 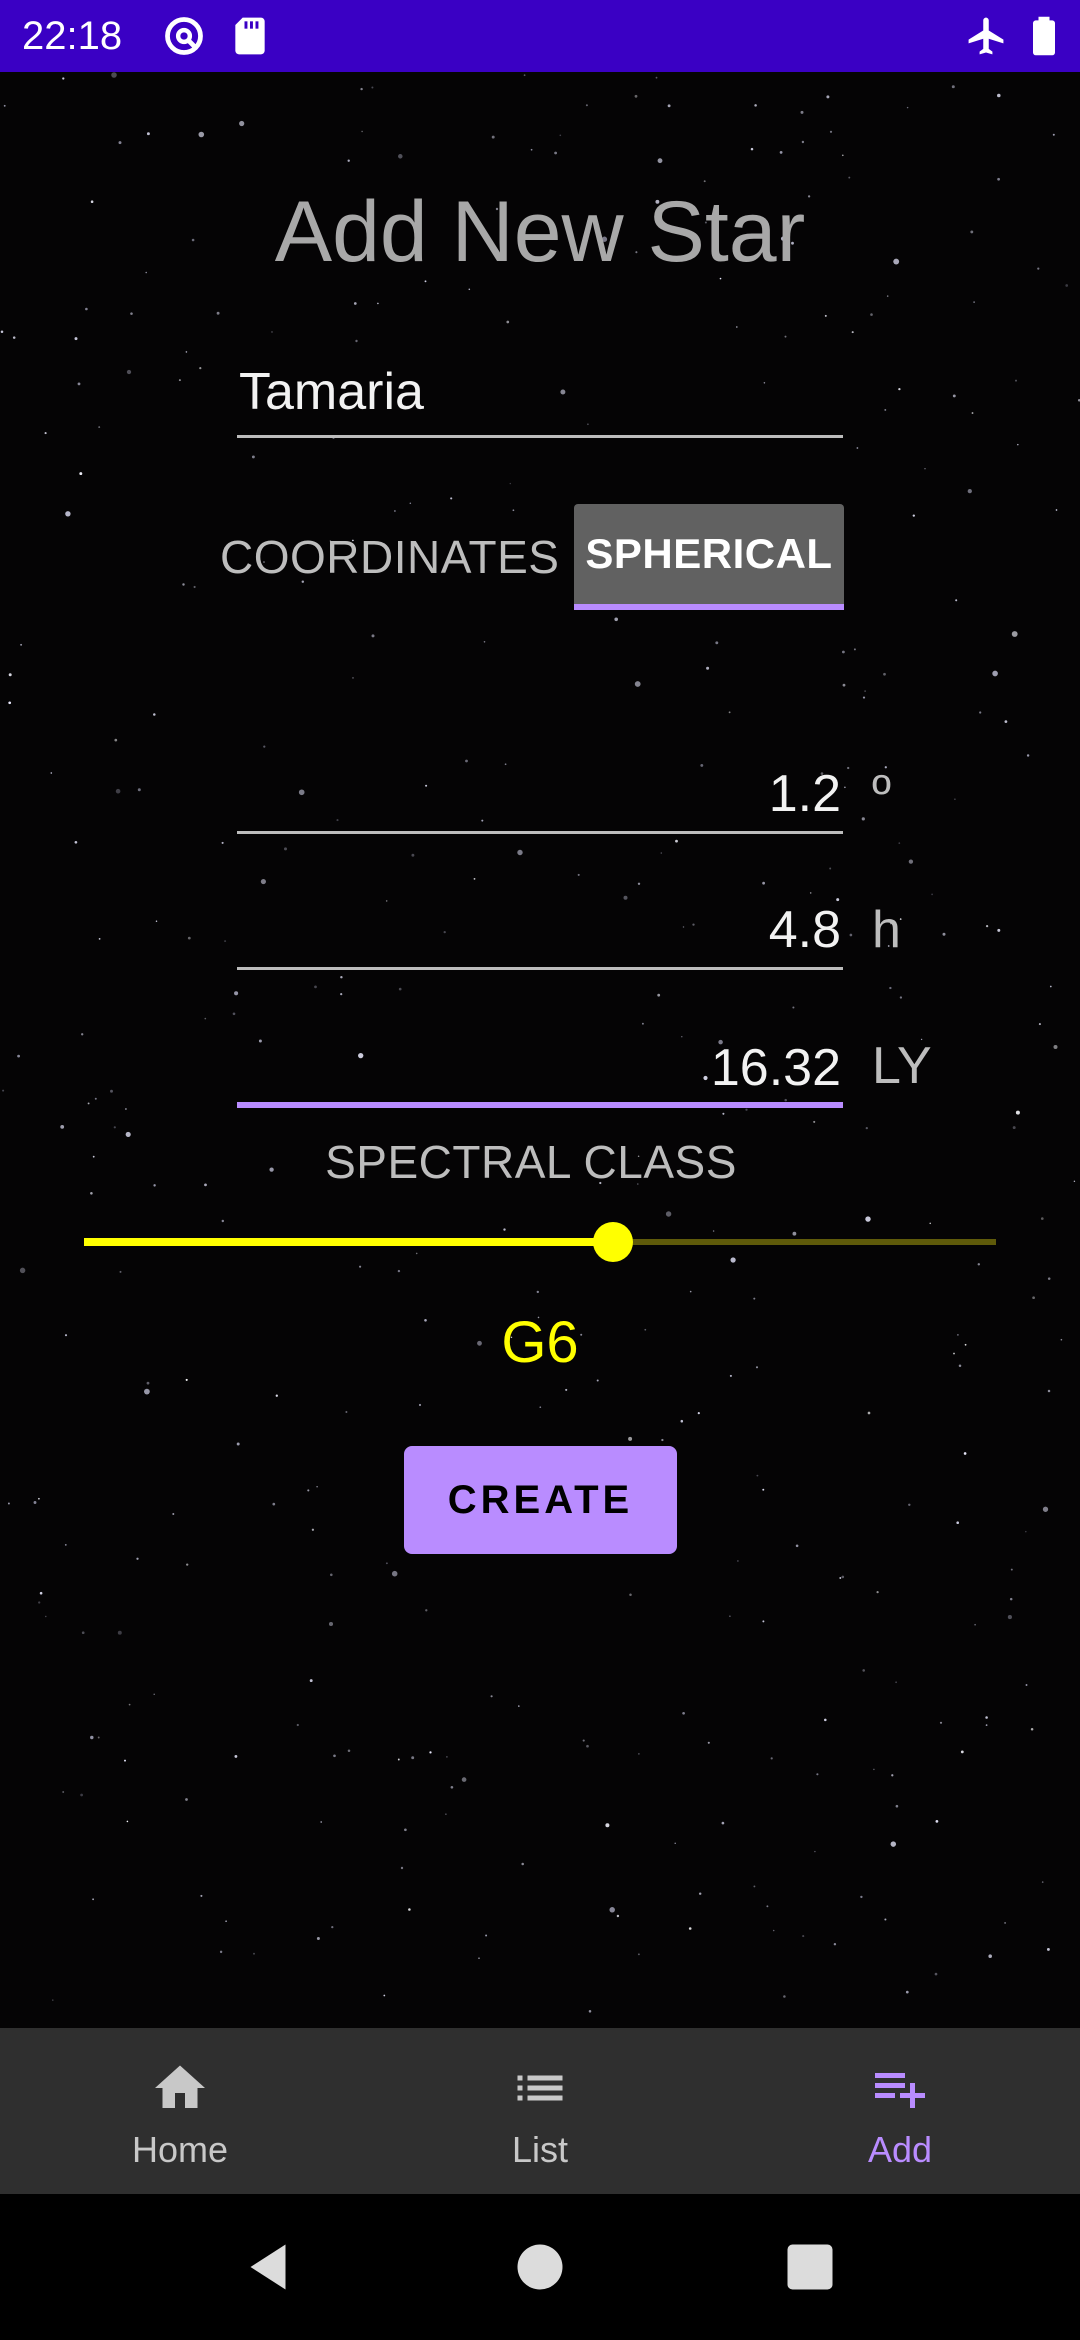 I want to click on spectral-class-slider, so click(x=540, y=1242).